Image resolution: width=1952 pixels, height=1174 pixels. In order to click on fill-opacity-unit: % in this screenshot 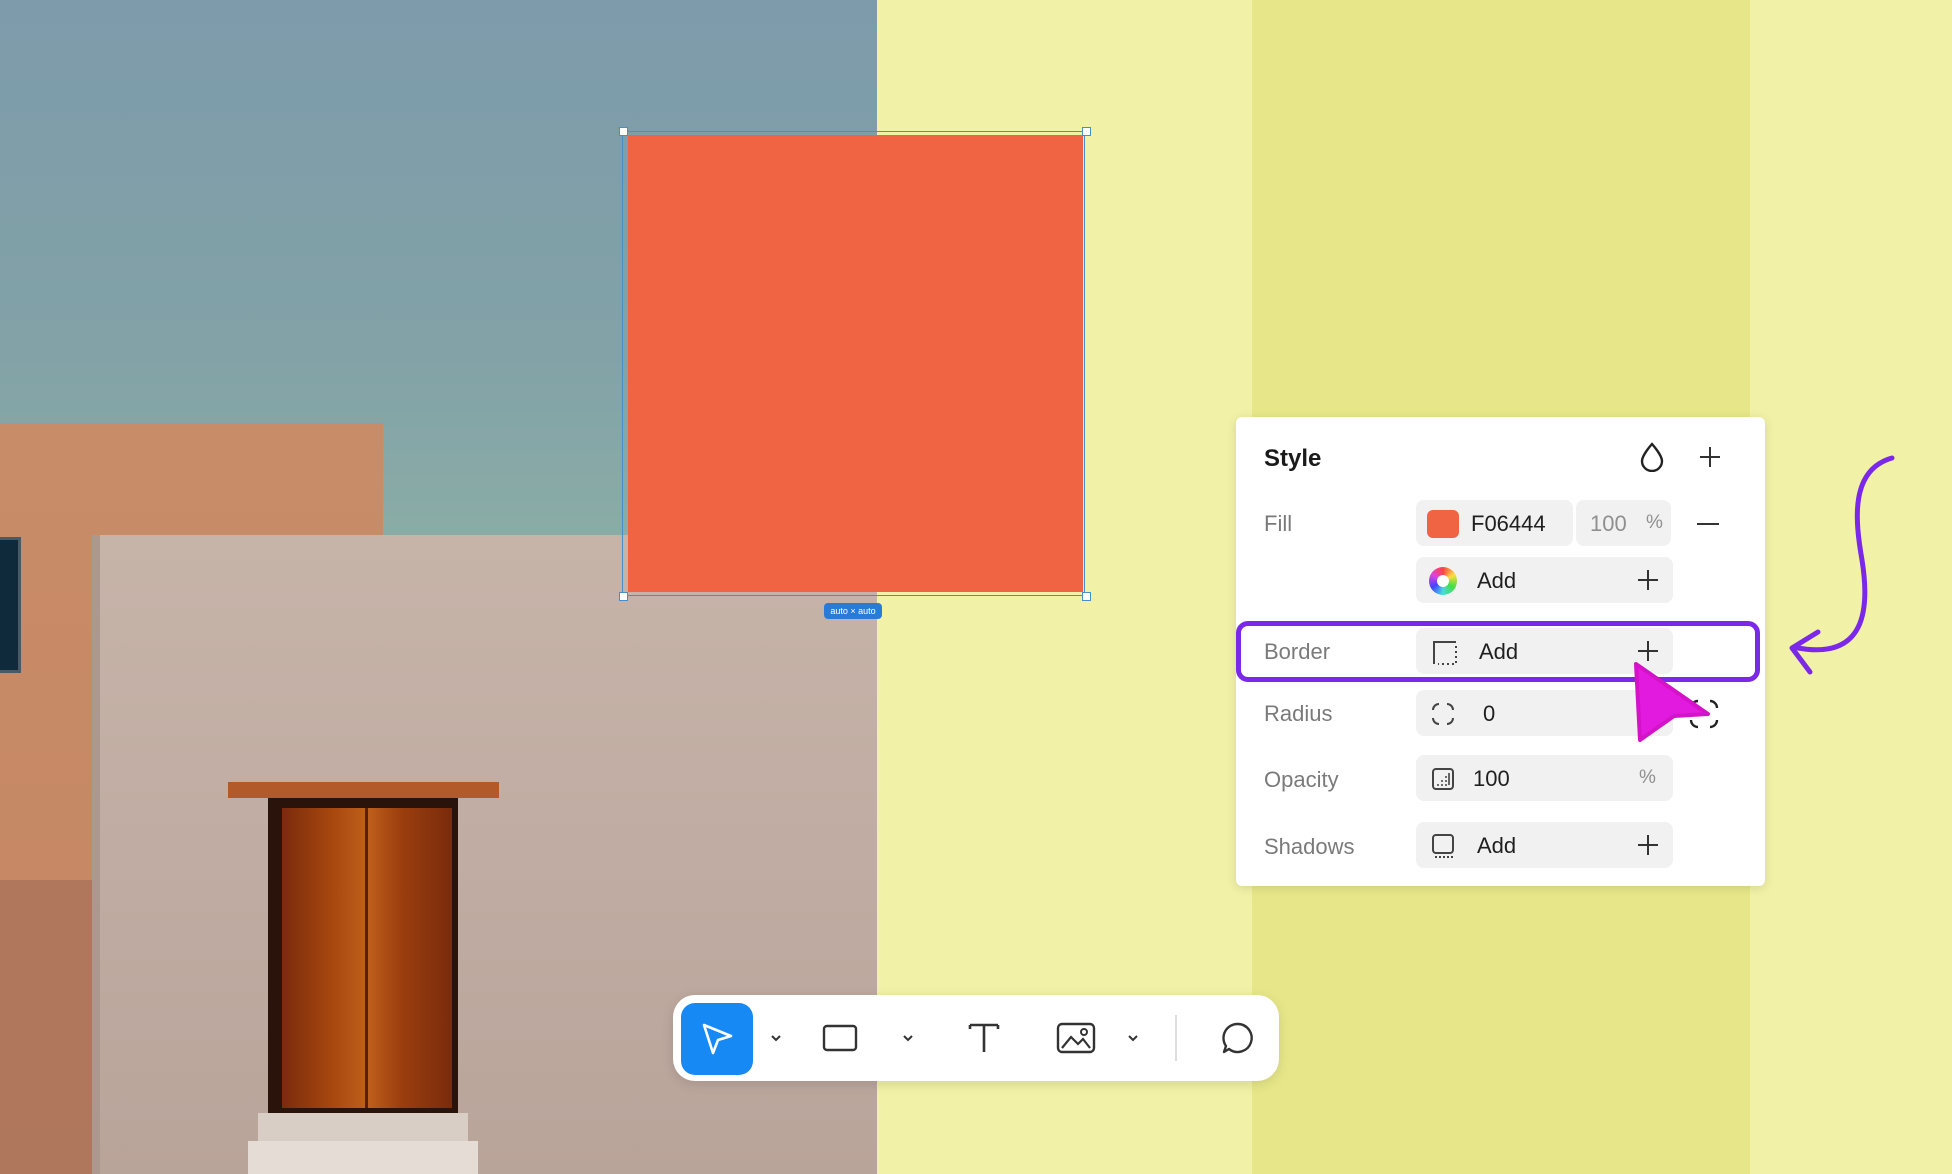, I will do `click(1654, 522)`.